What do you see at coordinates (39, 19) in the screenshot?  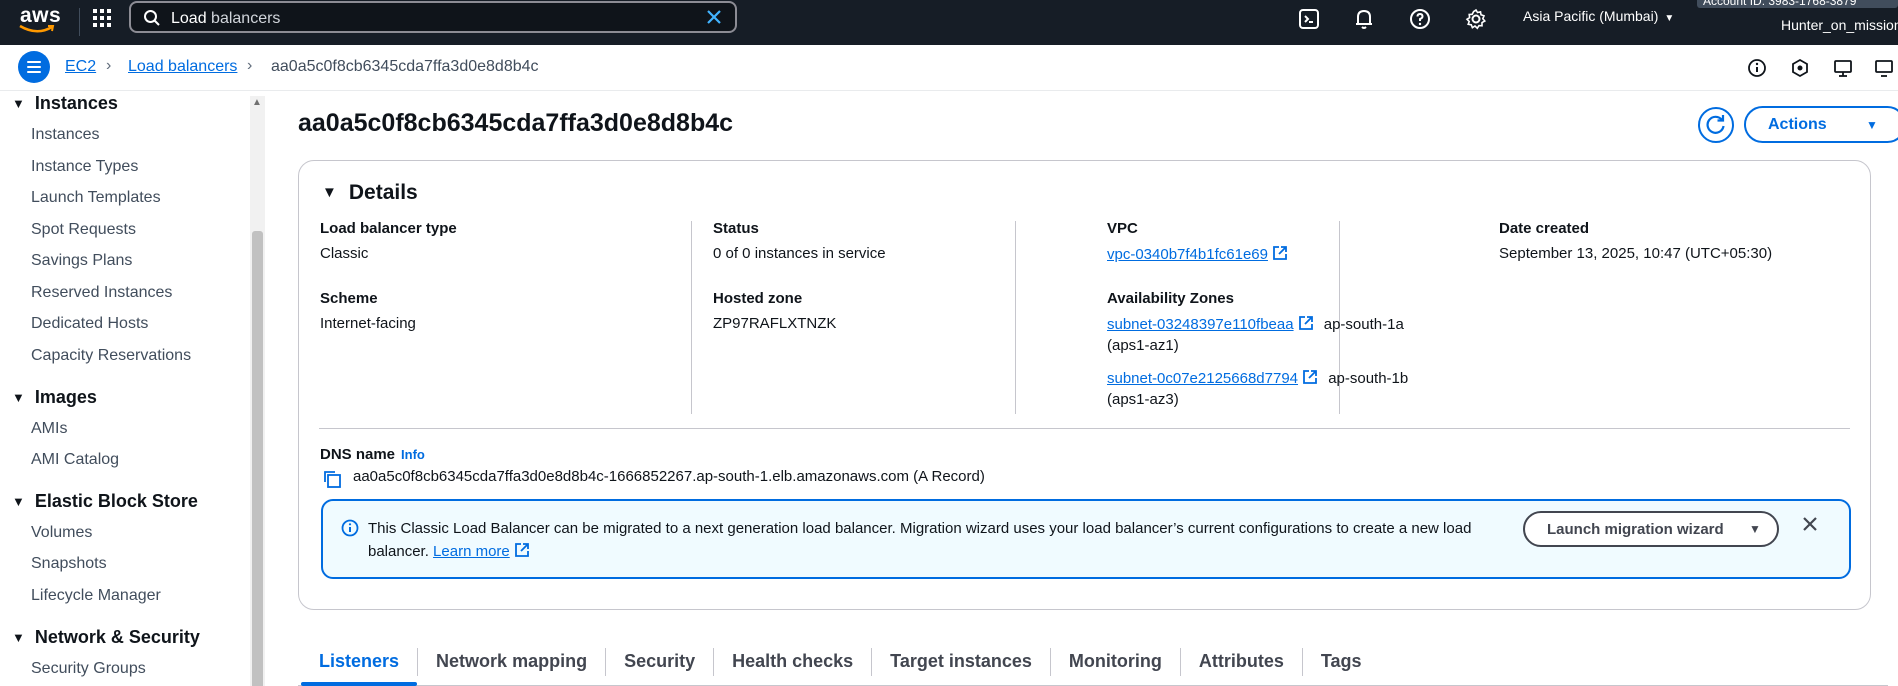 I see `aws-logo: aws` at bounding box center [39, 19].